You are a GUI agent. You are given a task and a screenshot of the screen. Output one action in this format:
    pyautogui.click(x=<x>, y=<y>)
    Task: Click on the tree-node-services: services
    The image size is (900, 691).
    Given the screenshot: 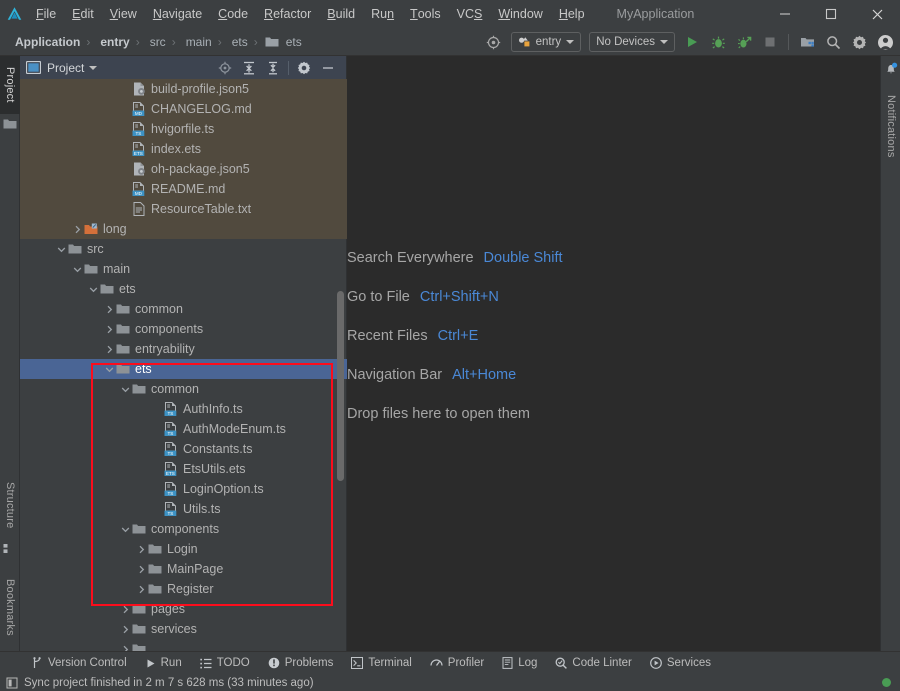 What is the action you would take?
    pyautogui.click(x=183, y=629)
    